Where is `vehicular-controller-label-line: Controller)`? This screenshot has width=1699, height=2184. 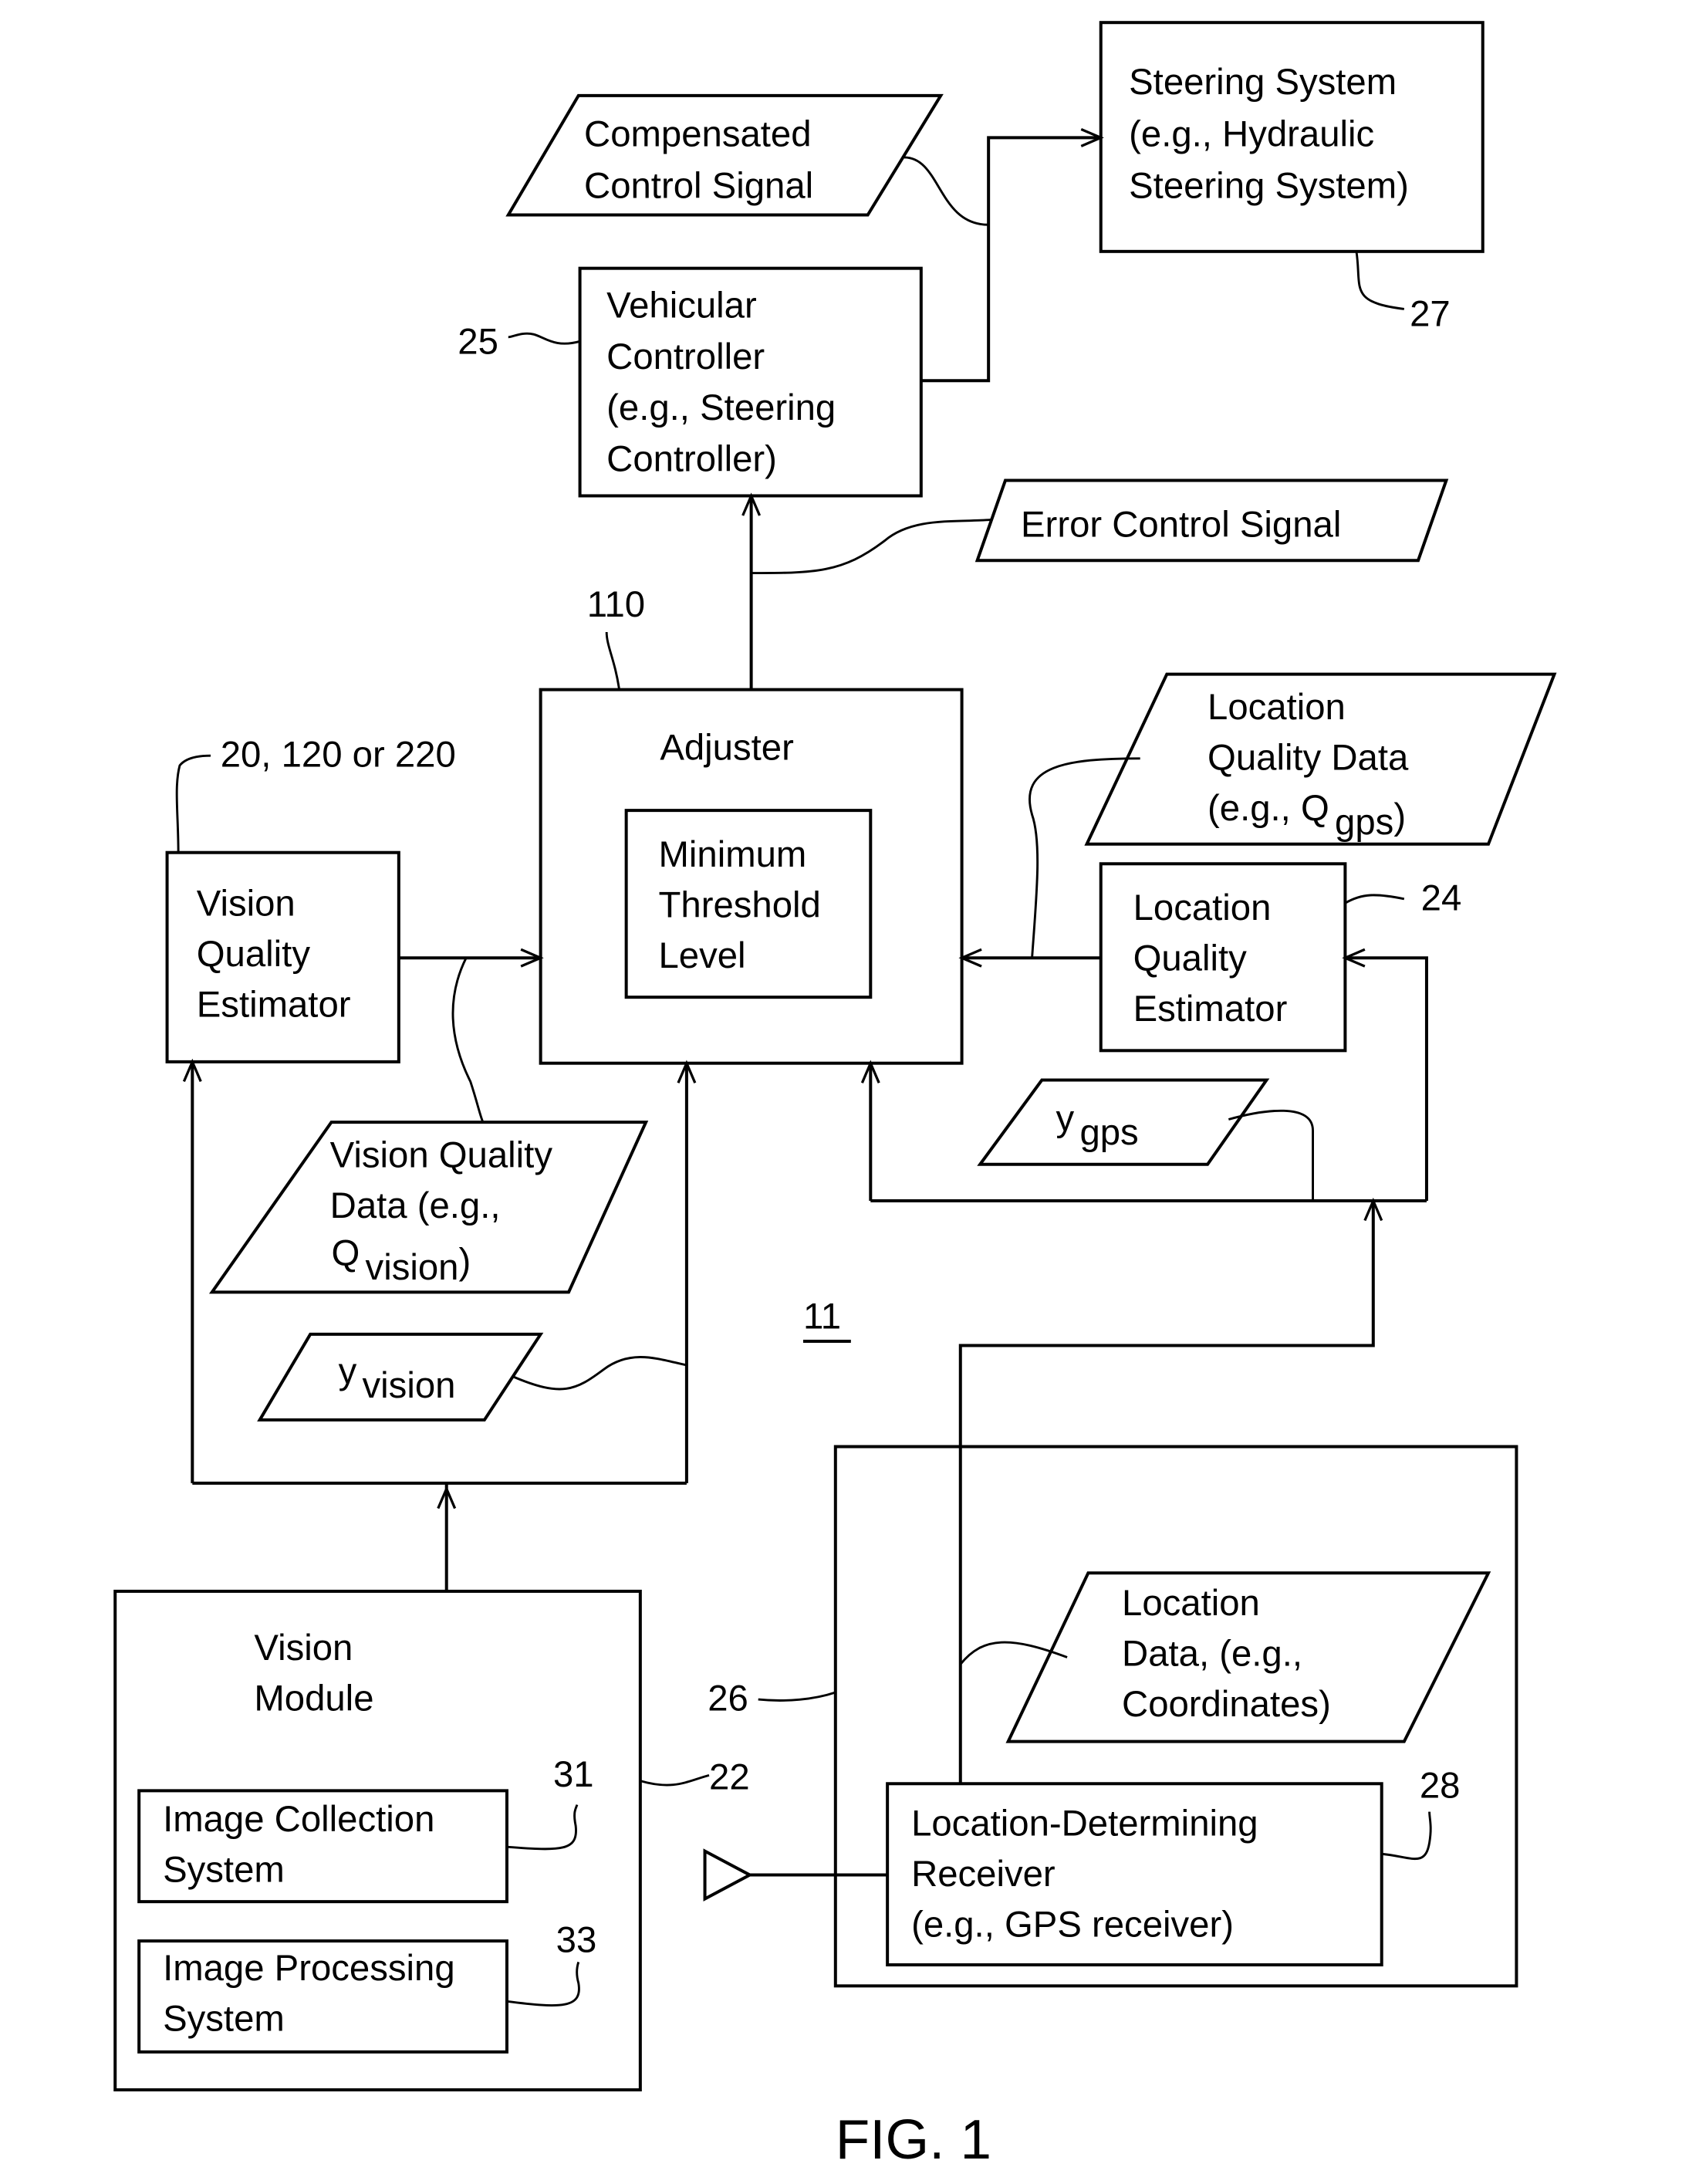
vehicular-controller-label-line: Controller) is located at coordinates (691, 459).